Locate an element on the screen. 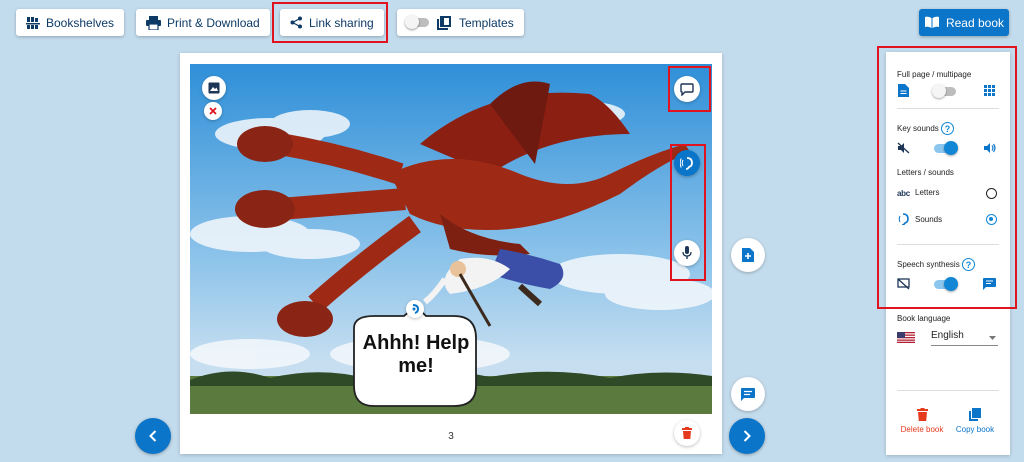 The image size is (1024, 462). next-page-button is located at coordinates (747, 436).